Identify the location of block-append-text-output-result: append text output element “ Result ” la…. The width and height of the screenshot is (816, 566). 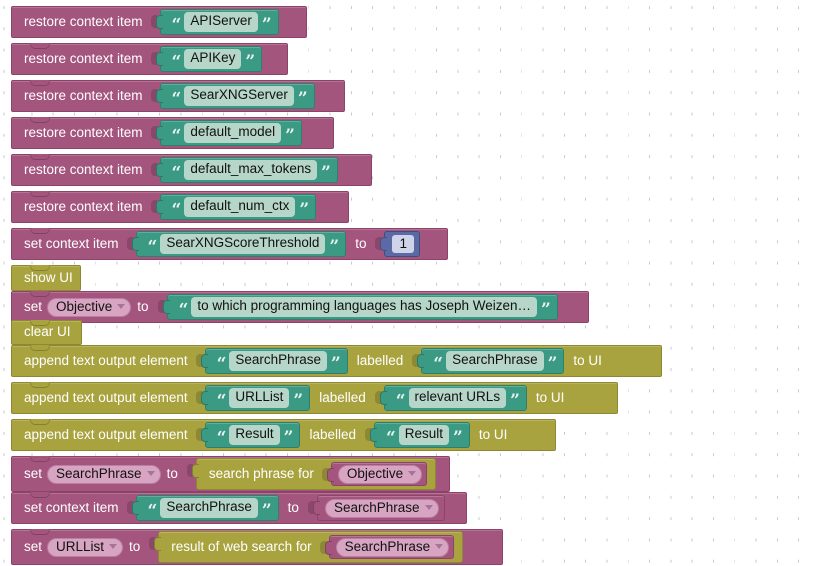
(283, 435).